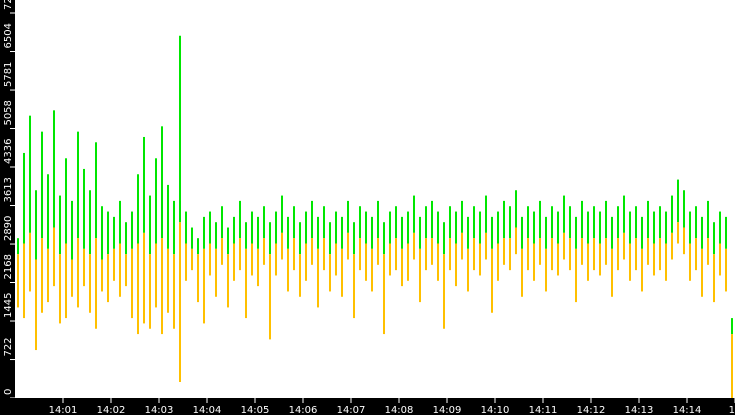 This screenshot has height=415, width=735. I want to click on y-tick-label: 6504, so click(8, 35).